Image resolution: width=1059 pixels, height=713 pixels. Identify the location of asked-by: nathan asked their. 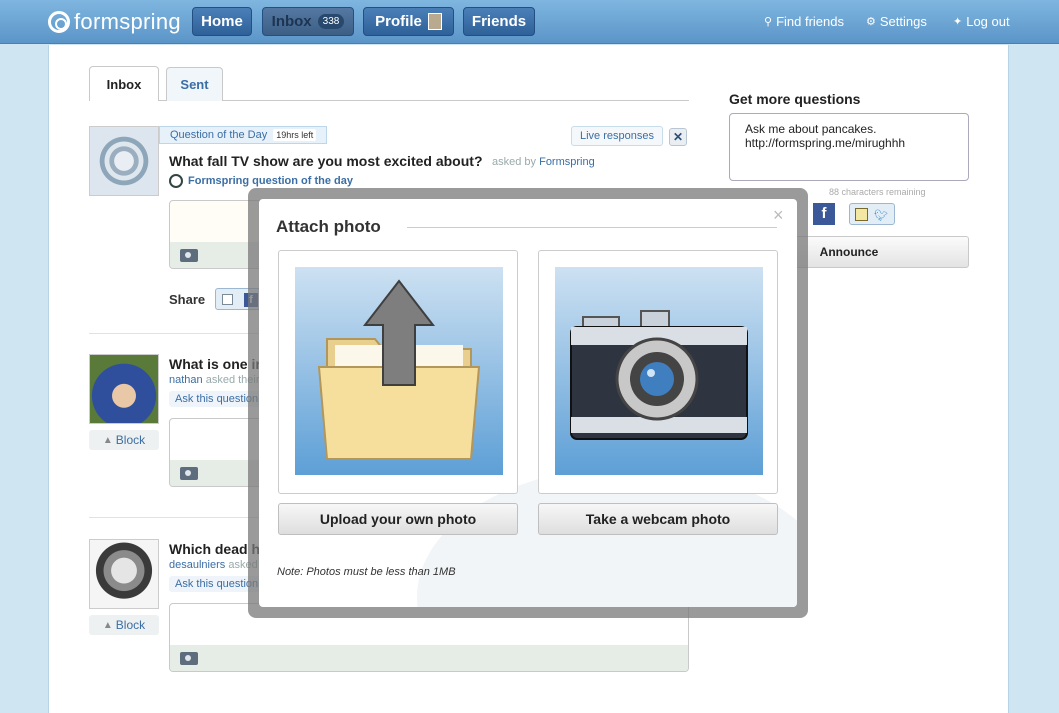
(214, 380).